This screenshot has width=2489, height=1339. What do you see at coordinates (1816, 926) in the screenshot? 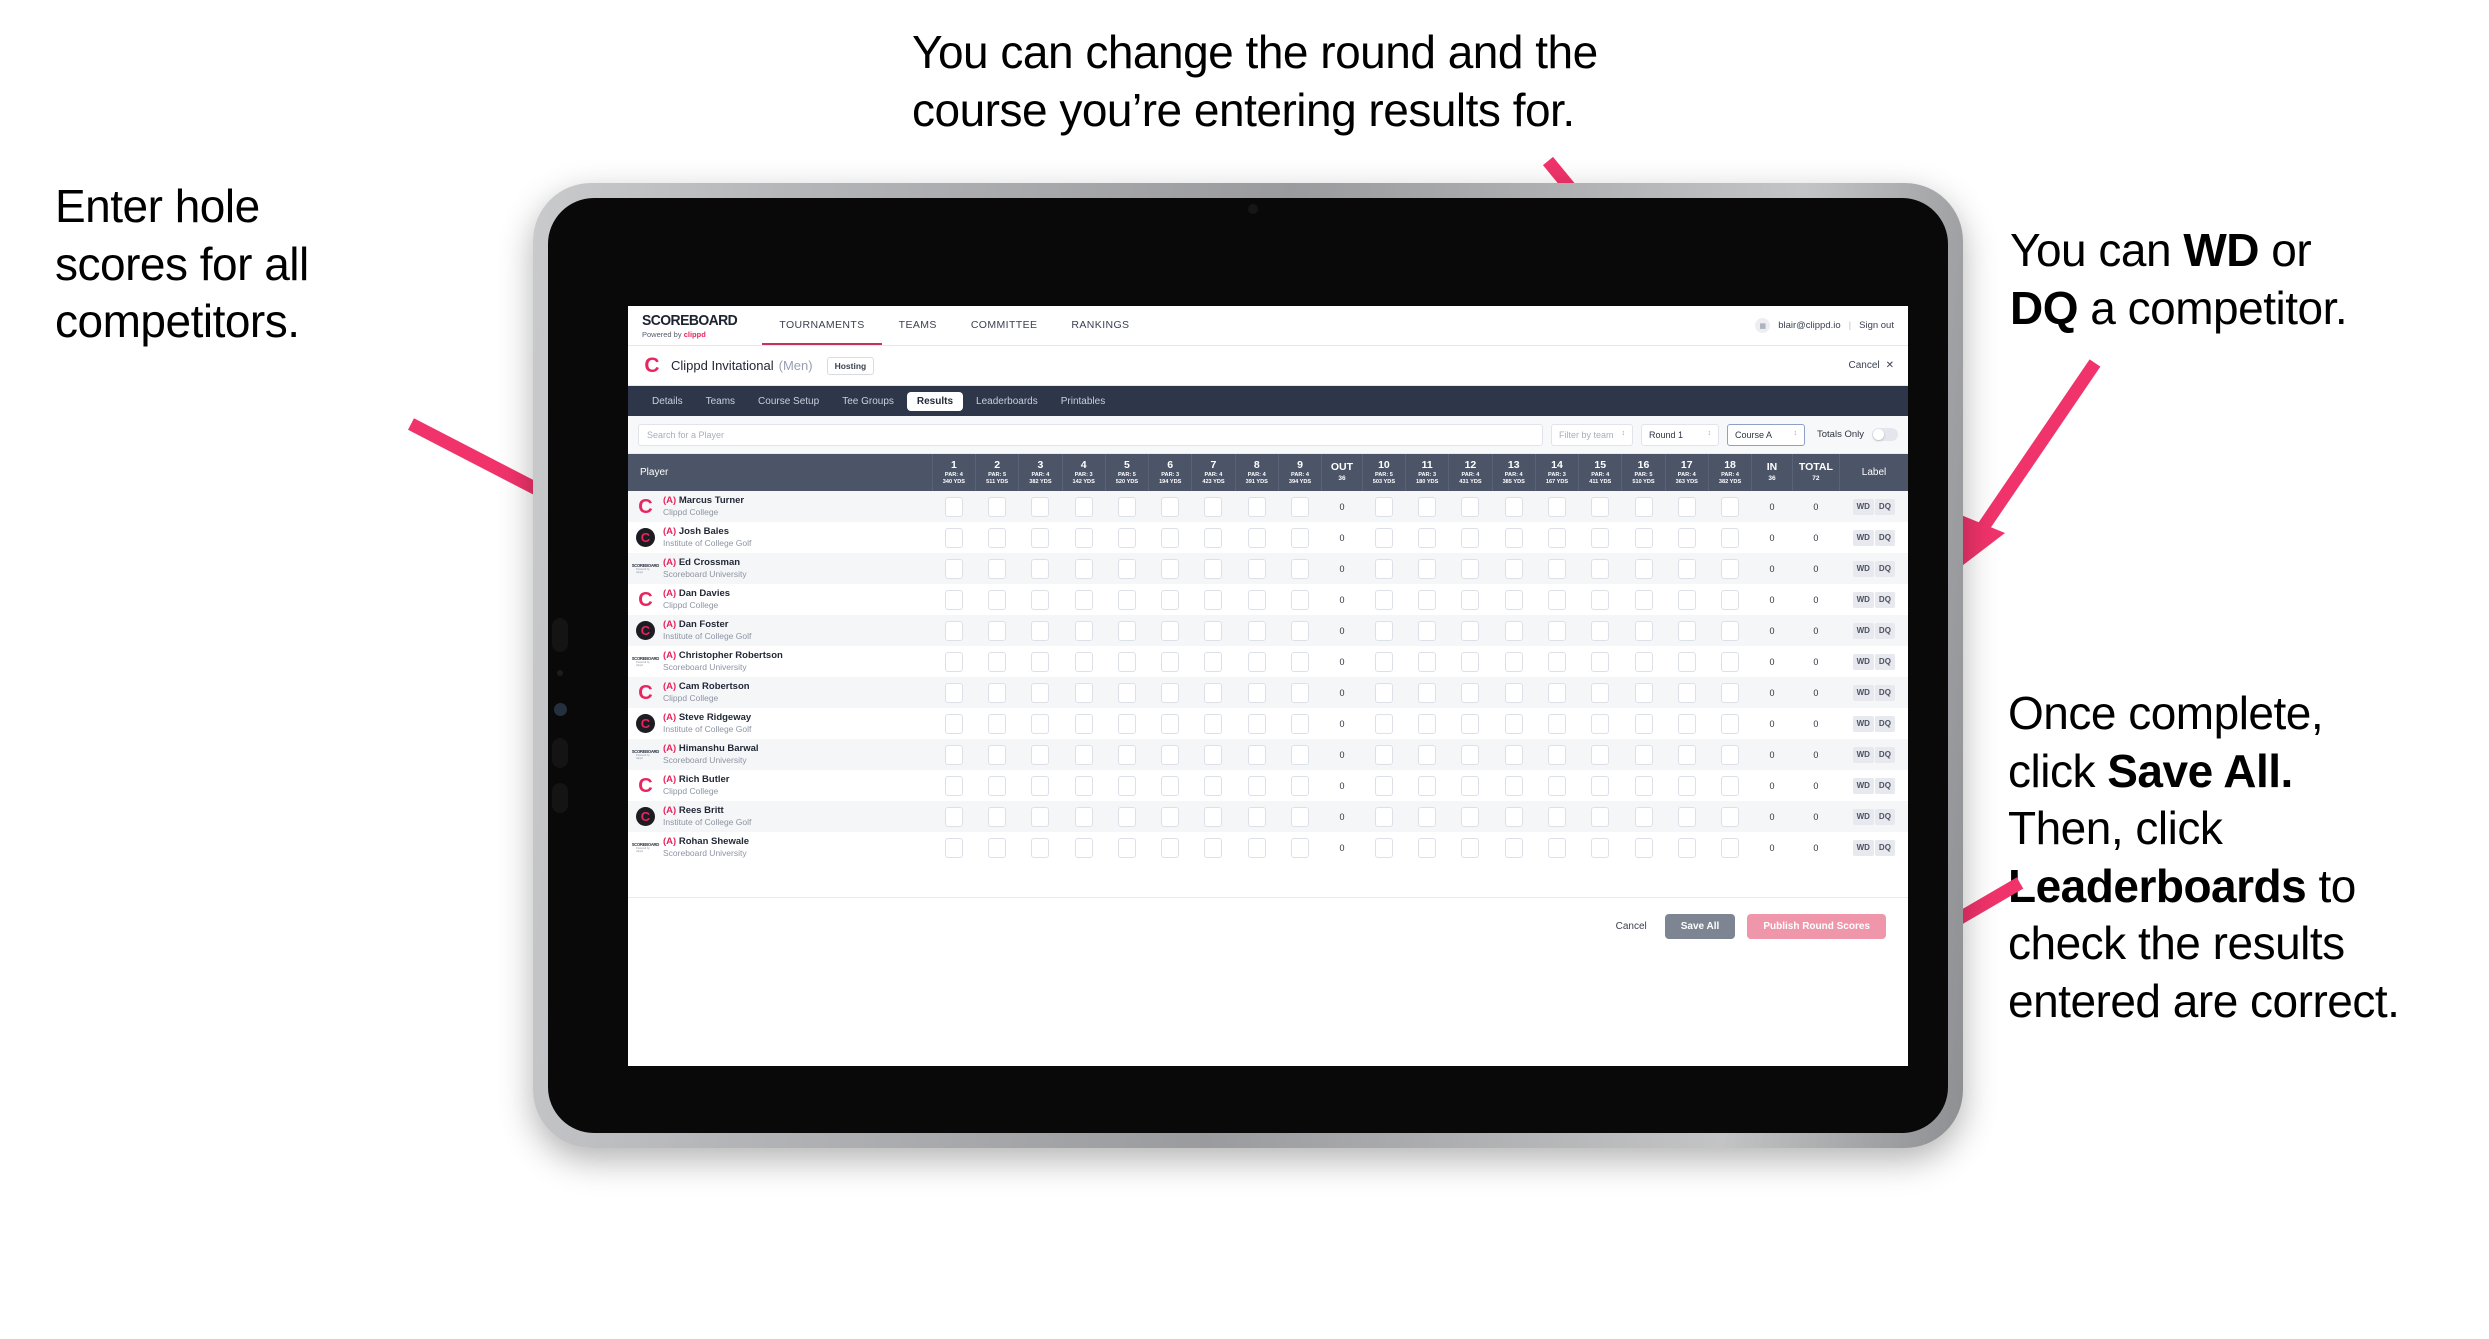
I see `publish-round-scores-button: Publish Round Scores` at bounding box center [1816, 926].